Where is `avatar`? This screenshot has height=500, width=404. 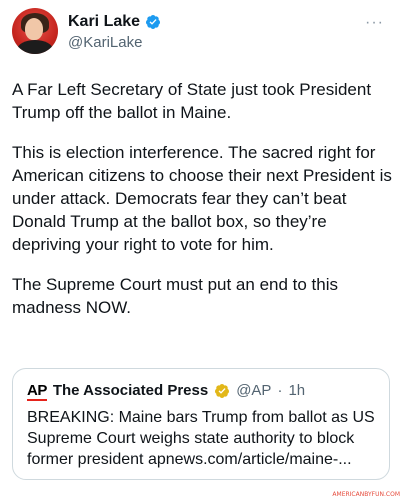 avatar is located at coordinates (35, 31).